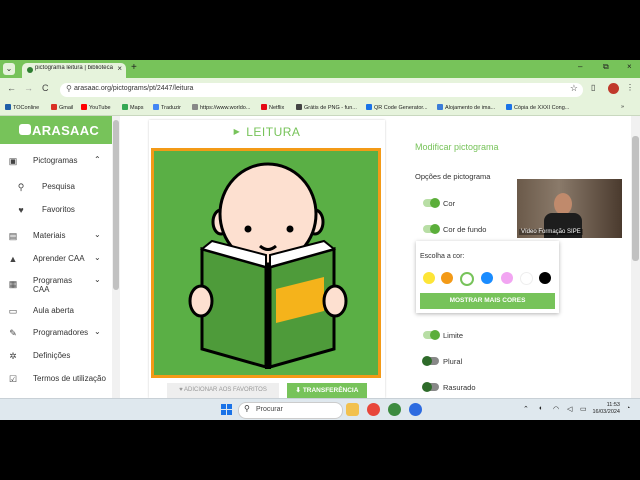 The height and width of the screenshot is (480, 640). Describe the element at coordinates (9, 69) in the screenshot. I see `tab-search-icon: ⌄` at that location.